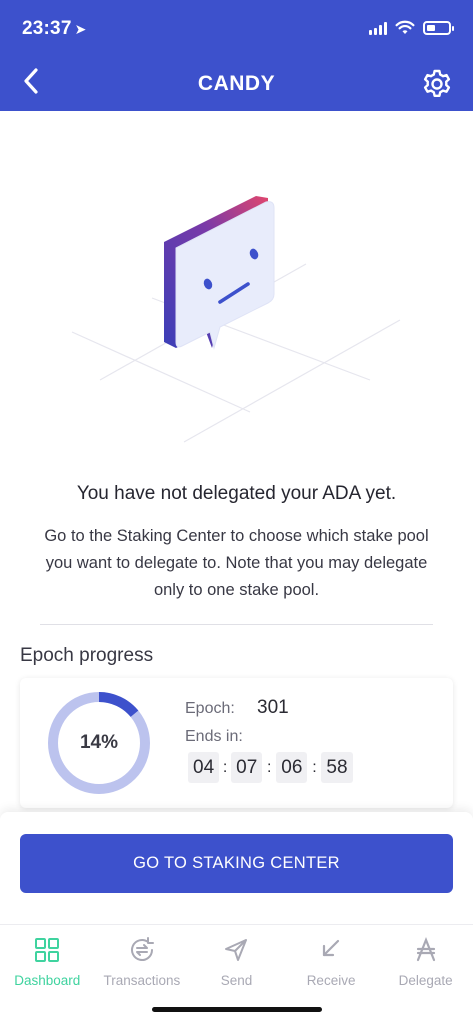 Image resolution: width=473 pixels, height=1024 pixels. I want to click on send-icon, so click(236, 950).